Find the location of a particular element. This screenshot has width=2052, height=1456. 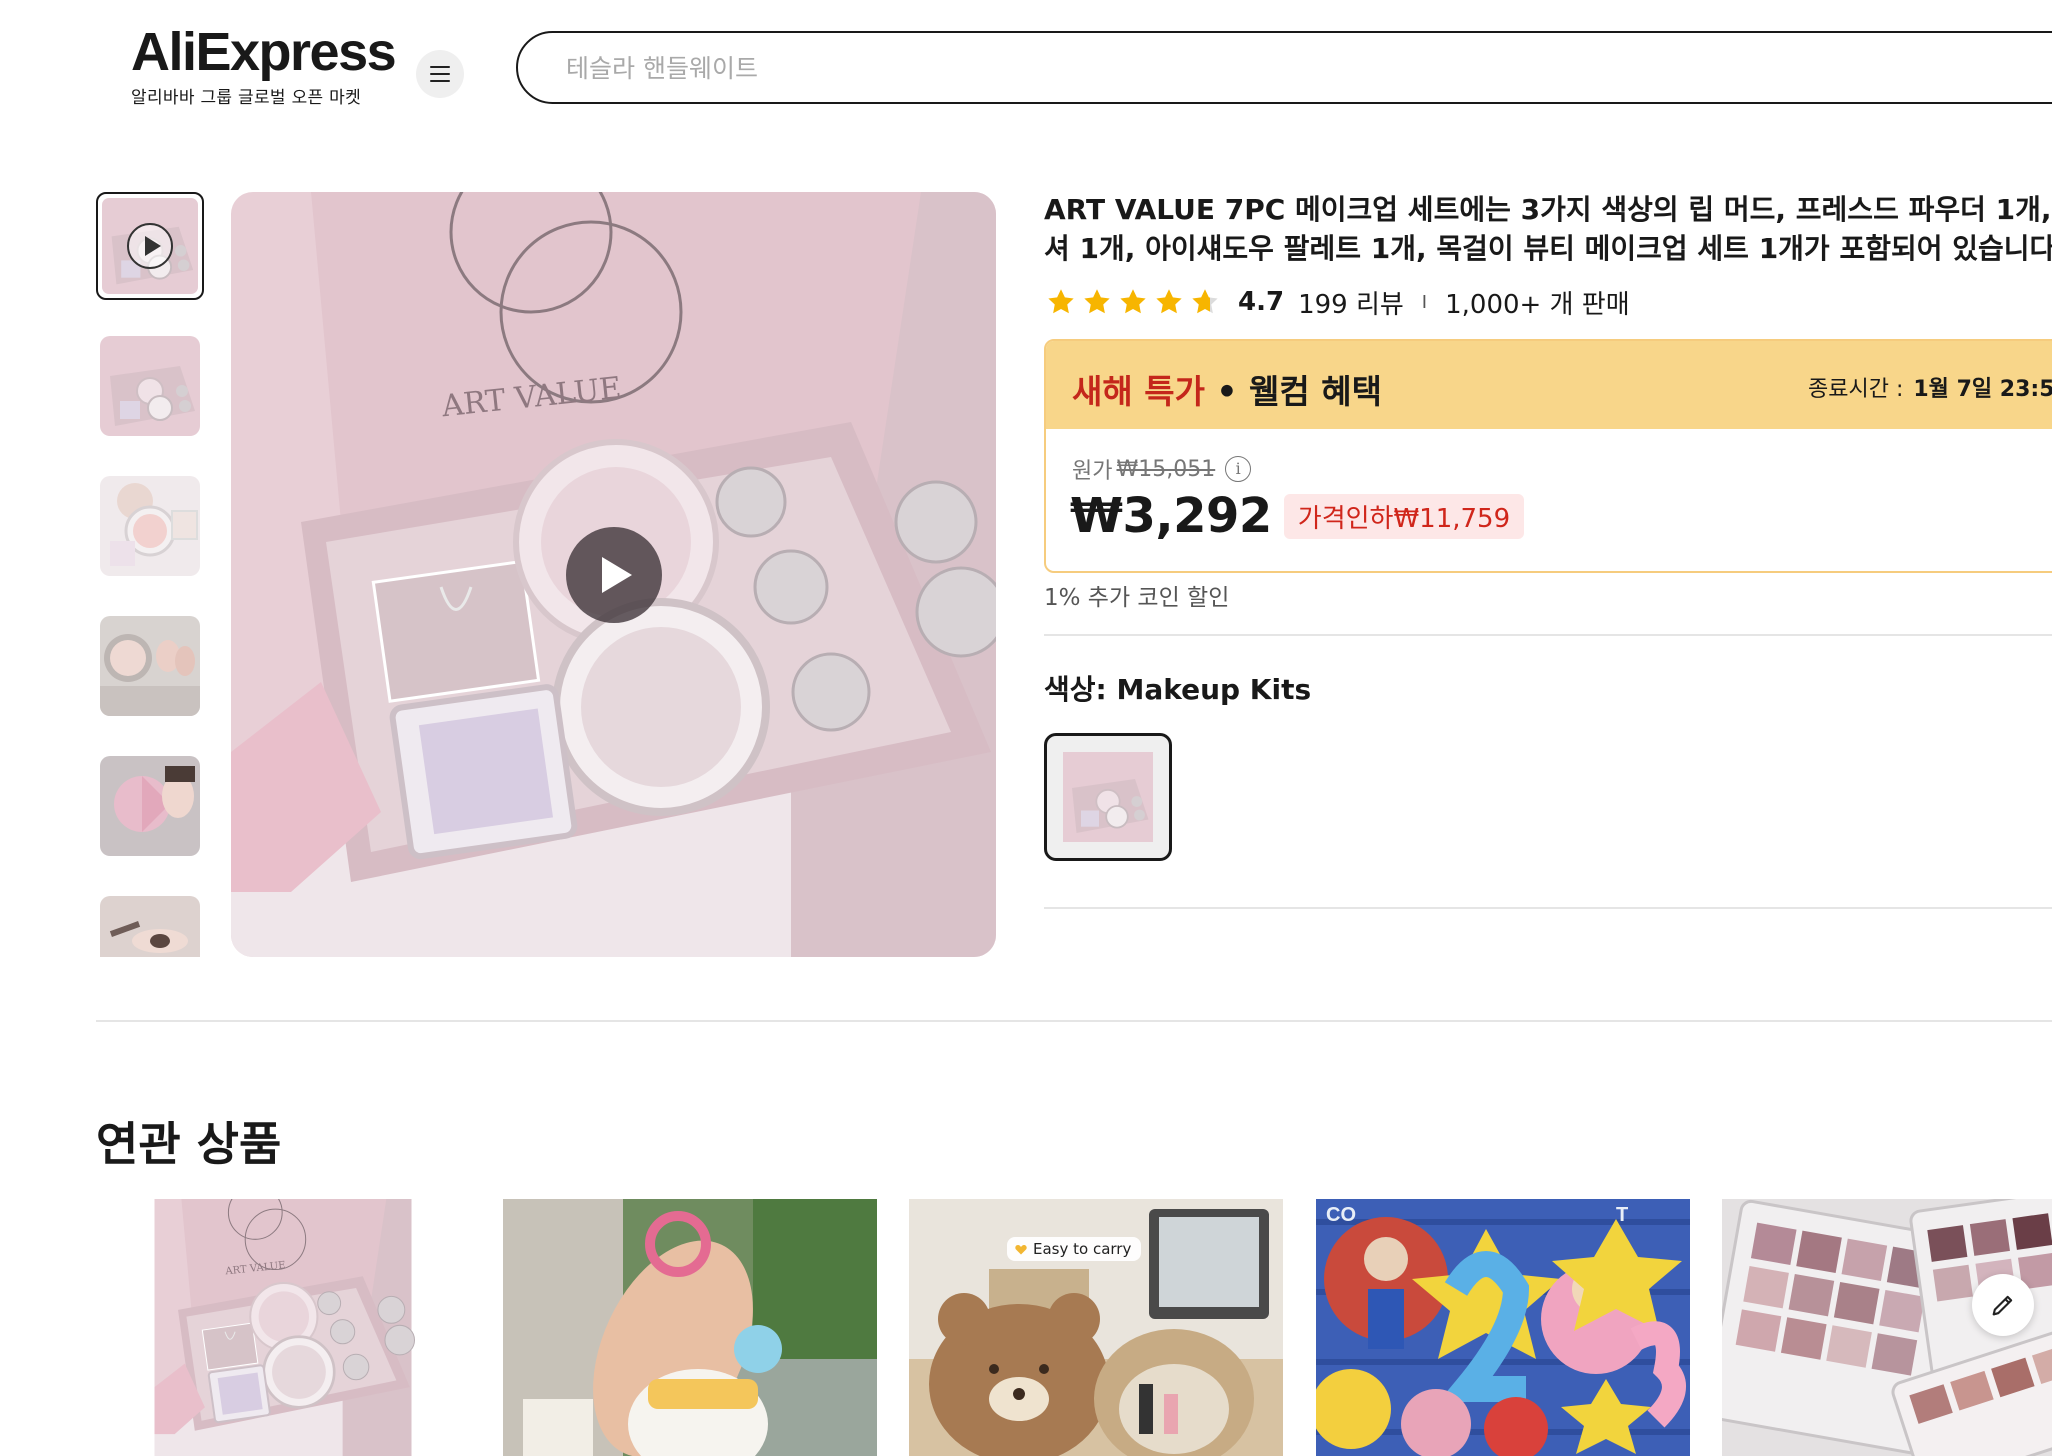

deal-benefit: • 웰컴 혜택 is located at coordinates (1293, 391).